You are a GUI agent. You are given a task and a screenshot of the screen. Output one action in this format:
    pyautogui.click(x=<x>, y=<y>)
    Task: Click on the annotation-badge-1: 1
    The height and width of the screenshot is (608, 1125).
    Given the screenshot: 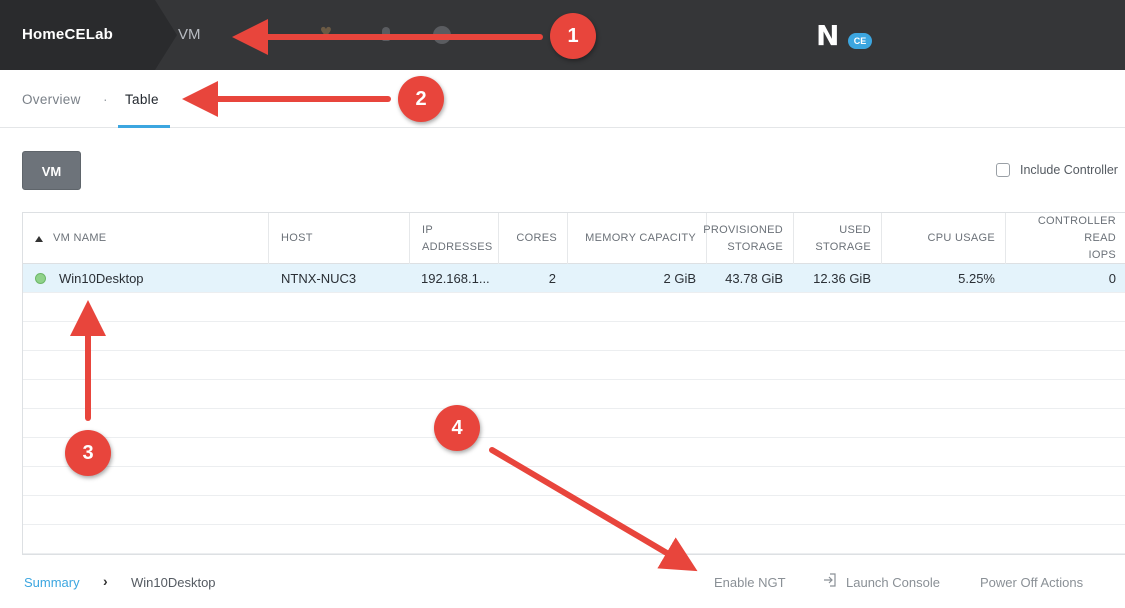 What is the action you would take?
    pyautogui.click(x=573, y=36)
    